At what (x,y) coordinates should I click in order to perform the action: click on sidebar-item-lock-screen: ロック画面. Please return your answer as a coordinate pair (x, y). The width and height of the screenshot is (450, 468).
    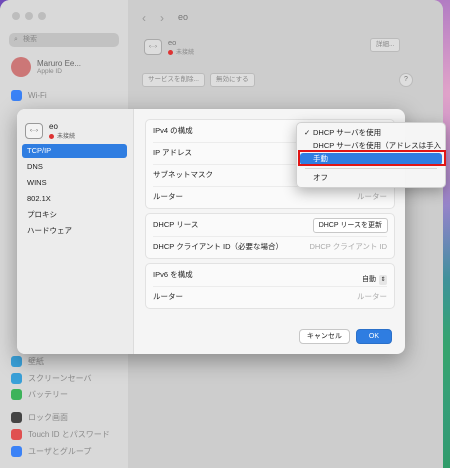
    Looking at the image, I should click on (39, 417).